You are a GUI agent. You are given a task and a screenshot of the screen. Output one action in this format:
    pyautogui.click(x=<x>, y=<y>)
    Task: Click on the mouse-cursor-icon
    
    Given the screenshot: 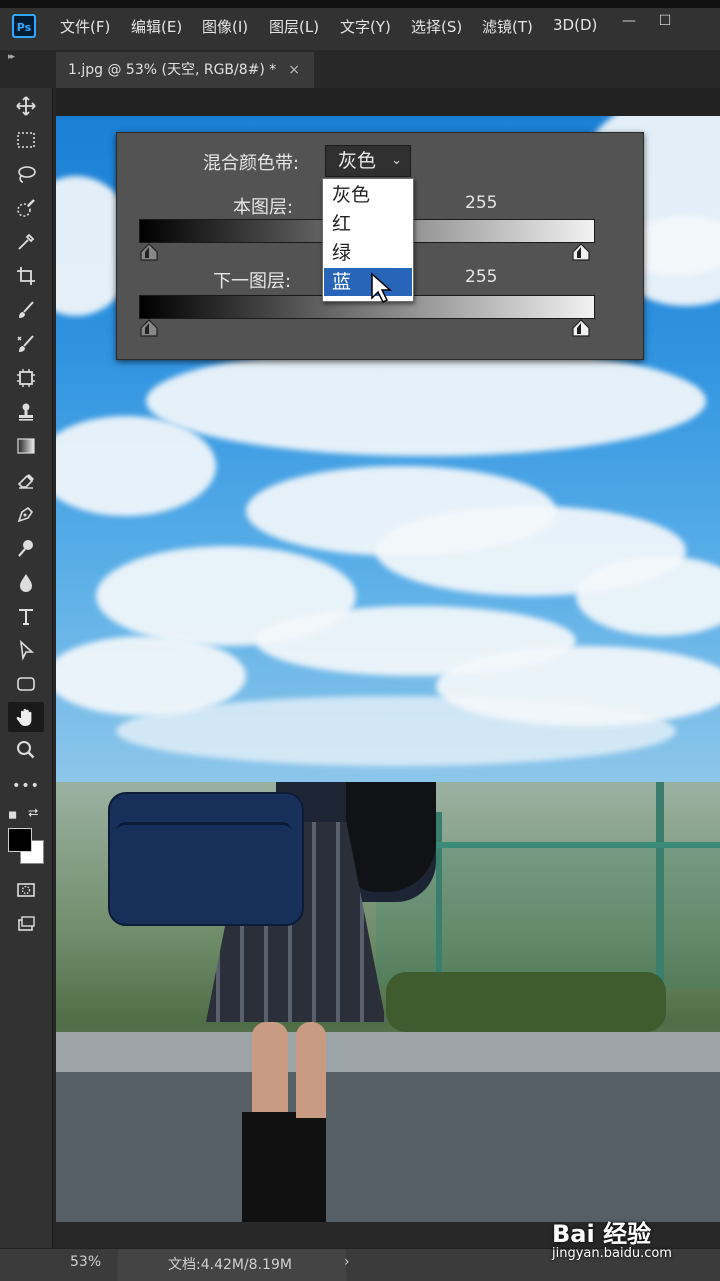 What is the action you would take?
    pyautogui.click(x=381, y=288)
    